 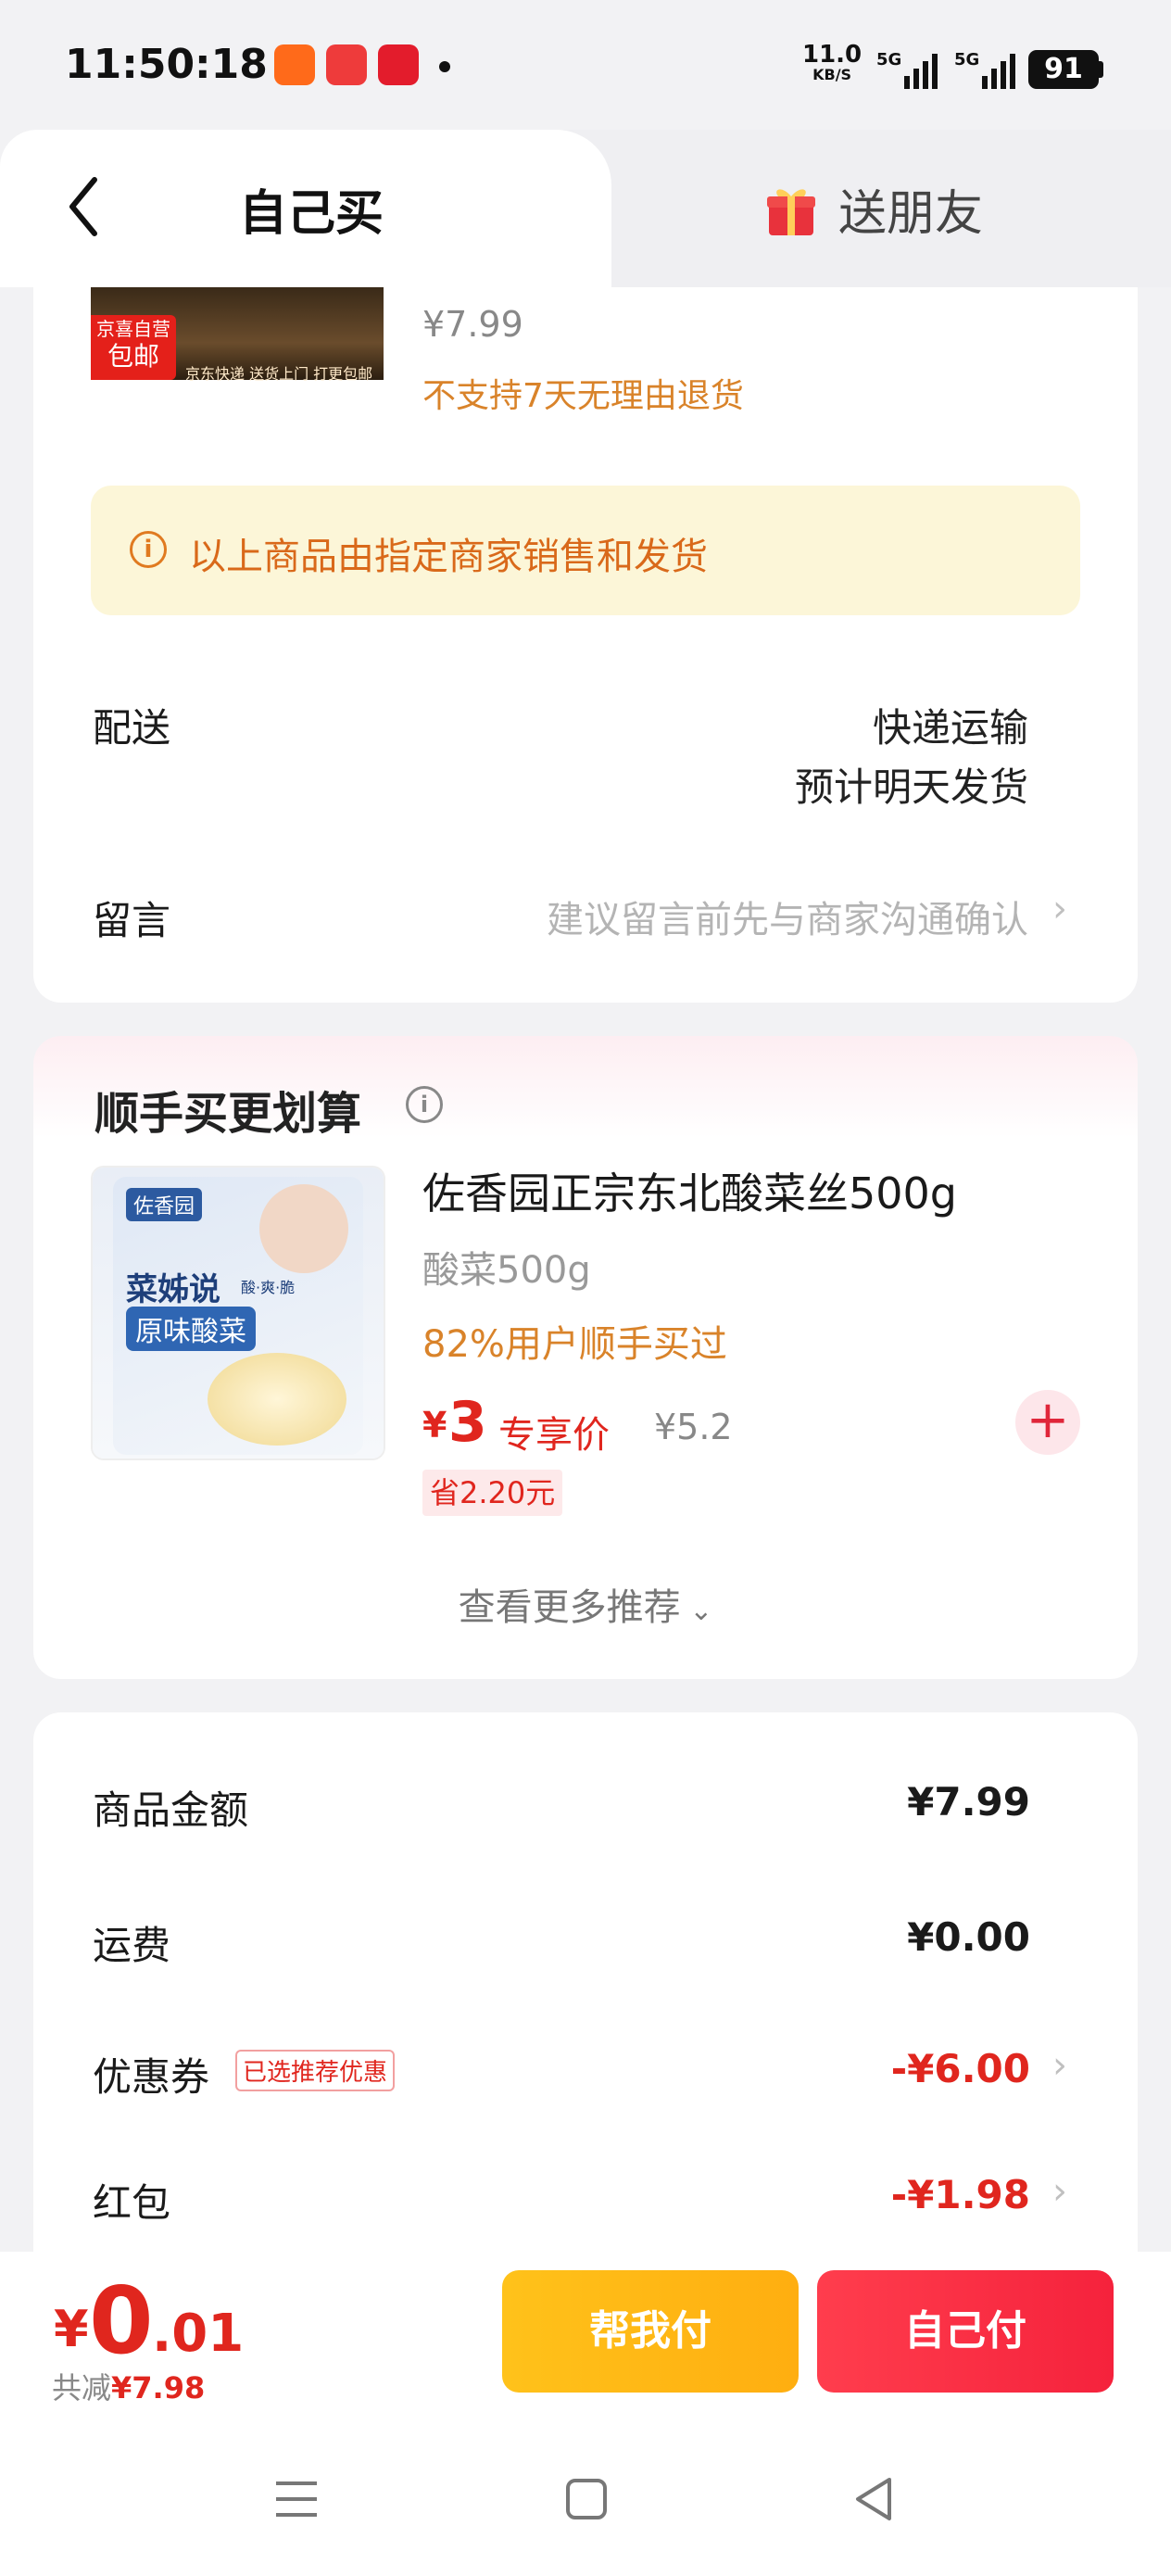 I want to click on image-caption: 京东快递 送货上门 打更包邮, so click(x=279, y=374).